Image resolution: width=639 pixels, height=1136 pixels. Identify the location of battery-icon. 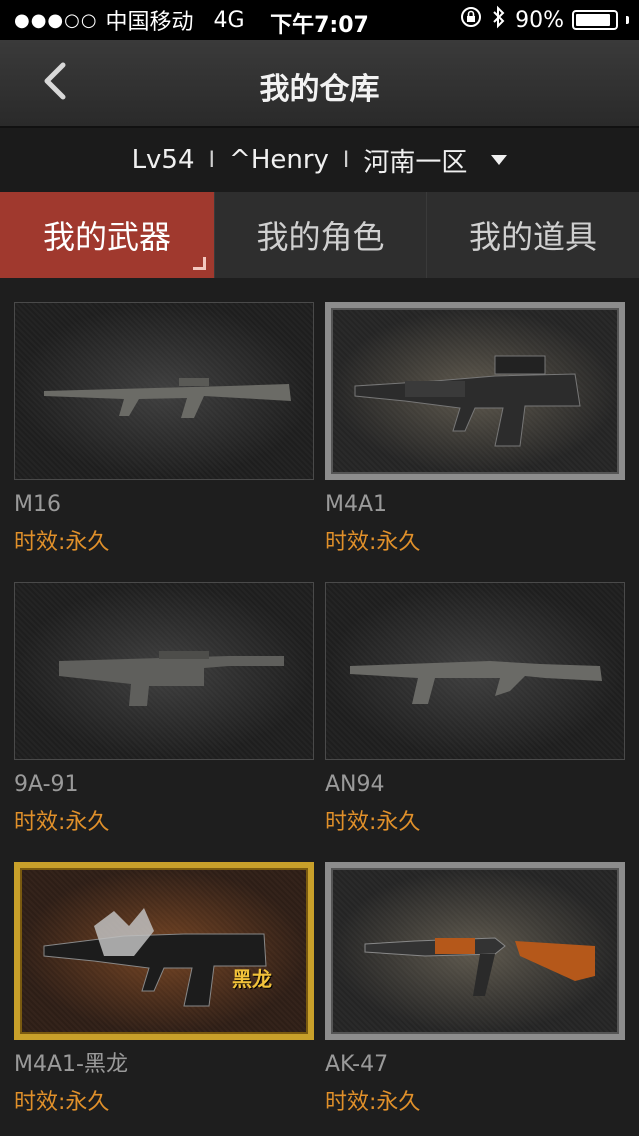
(595, 20).